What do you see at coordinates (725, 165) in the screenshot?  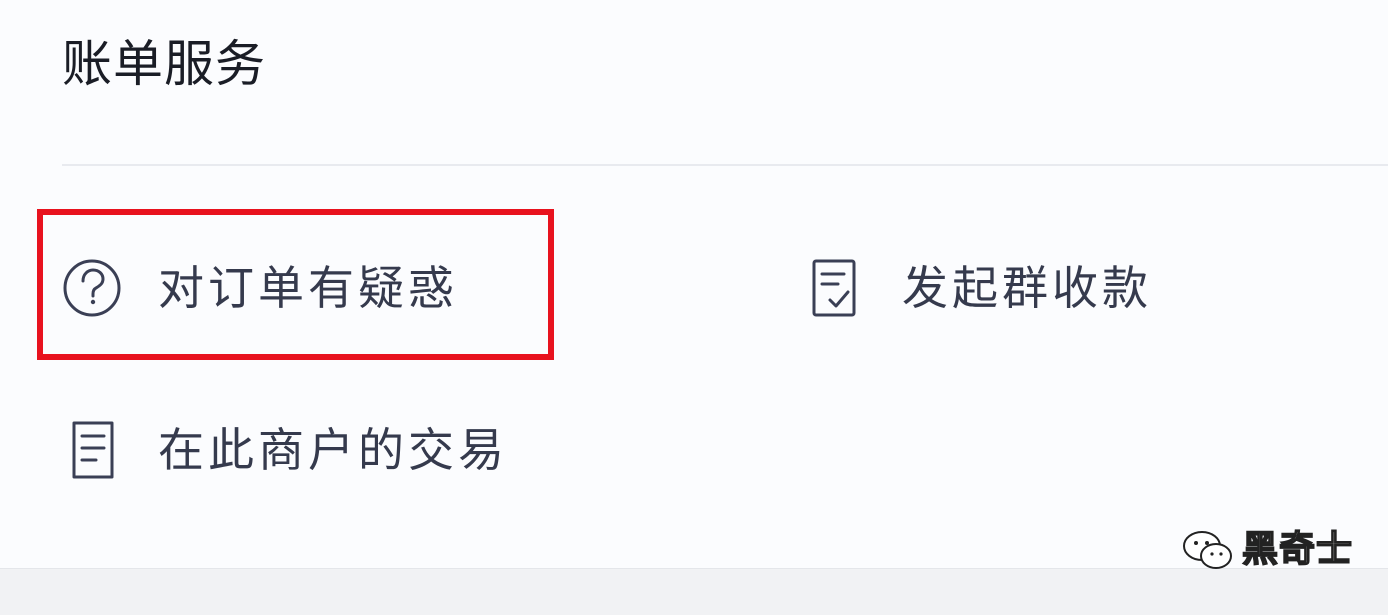 I see `divider` at bounding box center [725, 165].